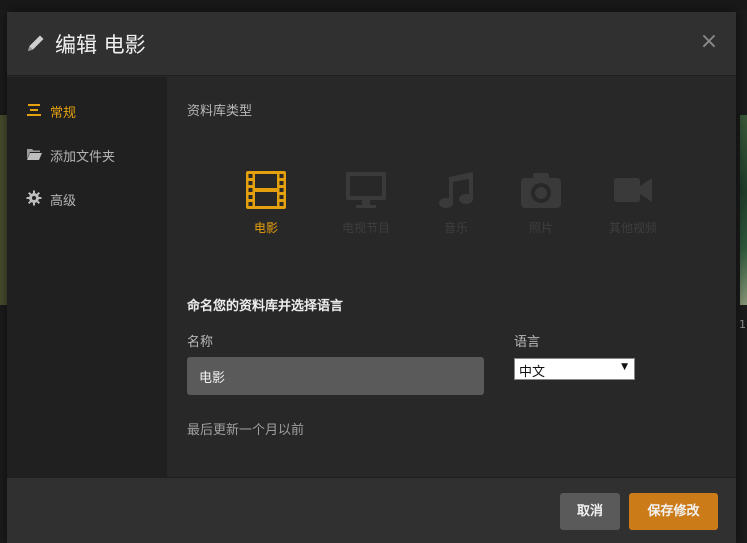 The image size is (747, 543). Describe the element at coordinates (590, 511) in the screenshot. I see `cancel-button: 取消` at that location.